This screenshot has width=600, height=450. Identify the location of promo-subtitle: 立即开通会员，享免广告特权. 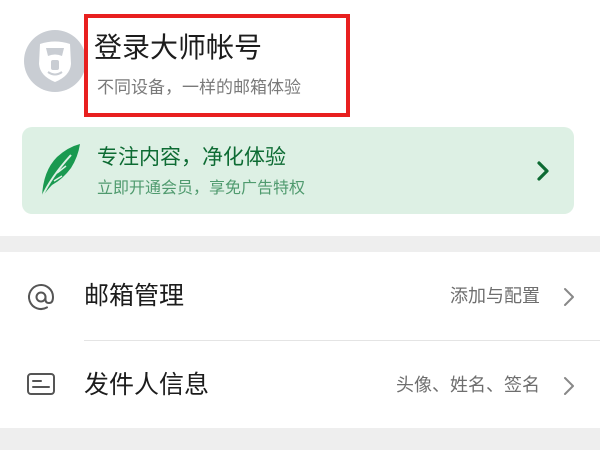
(201, 187).